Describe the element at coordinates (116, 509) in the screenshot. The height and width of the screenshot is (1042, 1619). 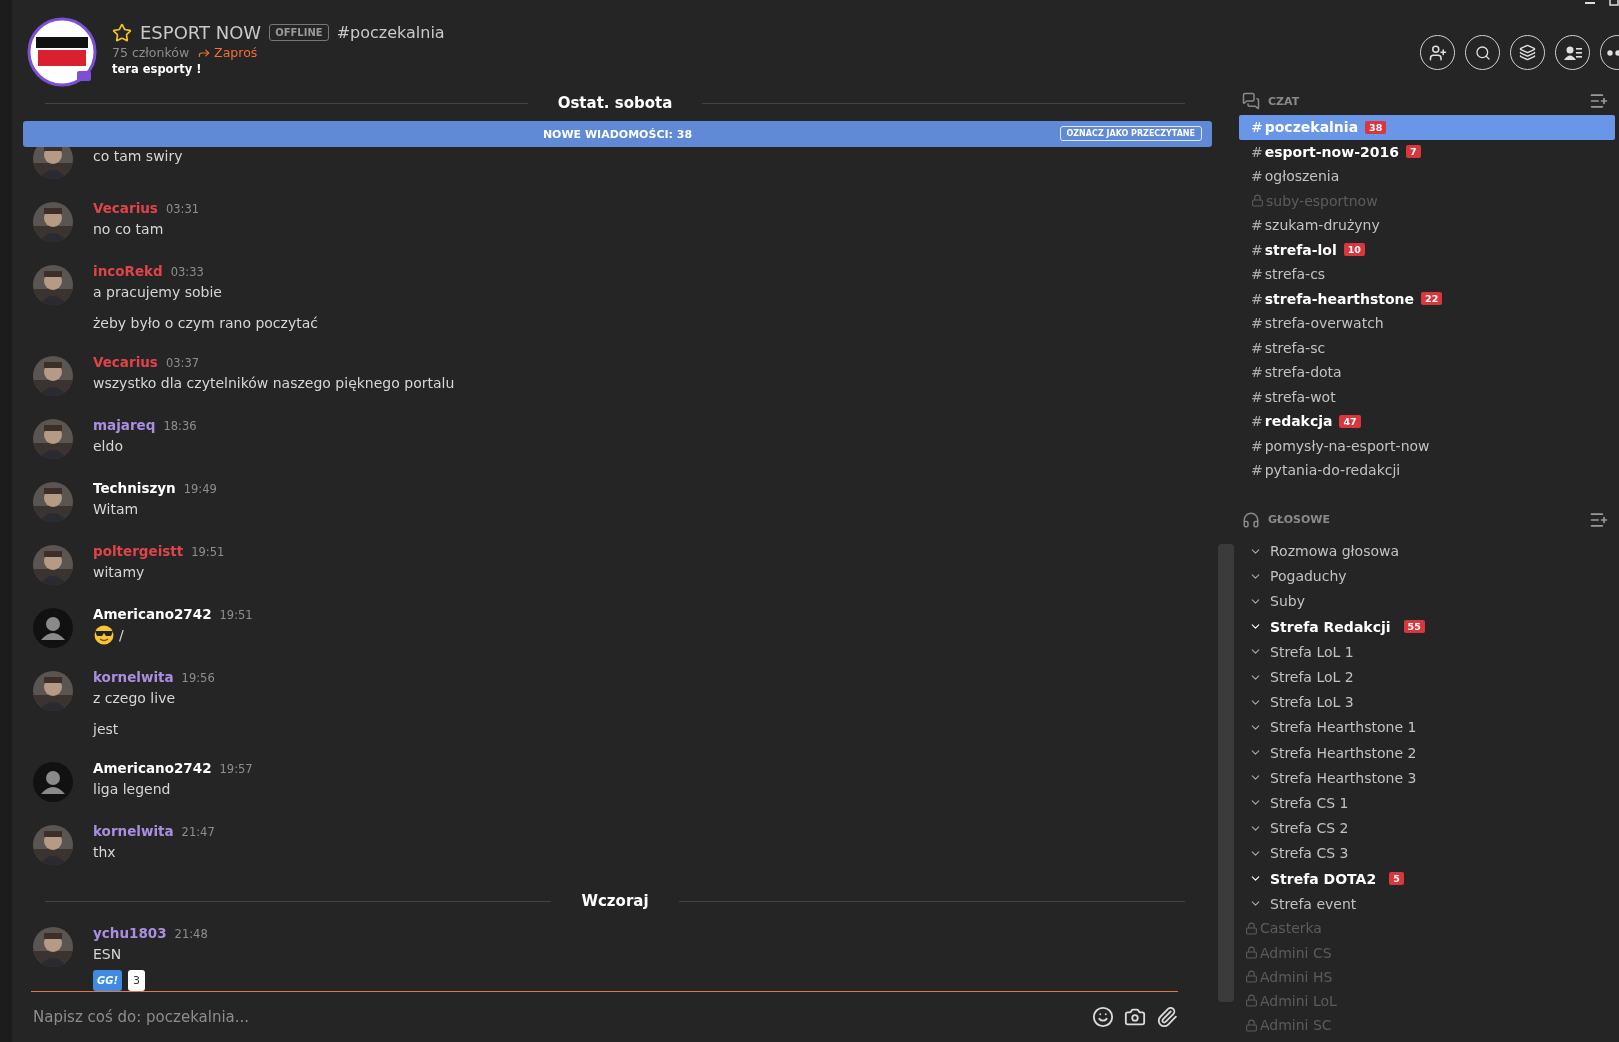
I see `message-text: Witam` at that location.